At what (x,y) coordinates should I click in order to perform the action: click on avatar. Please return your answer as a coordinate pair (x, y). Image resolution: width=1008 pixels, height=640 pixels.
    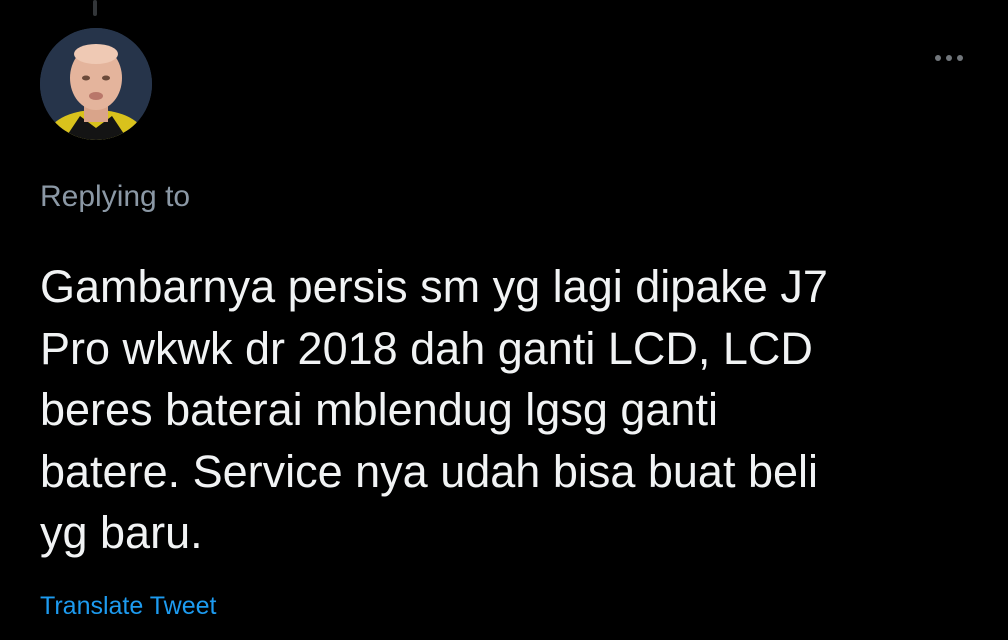
    Looking at the image, I should click on (96, 84).